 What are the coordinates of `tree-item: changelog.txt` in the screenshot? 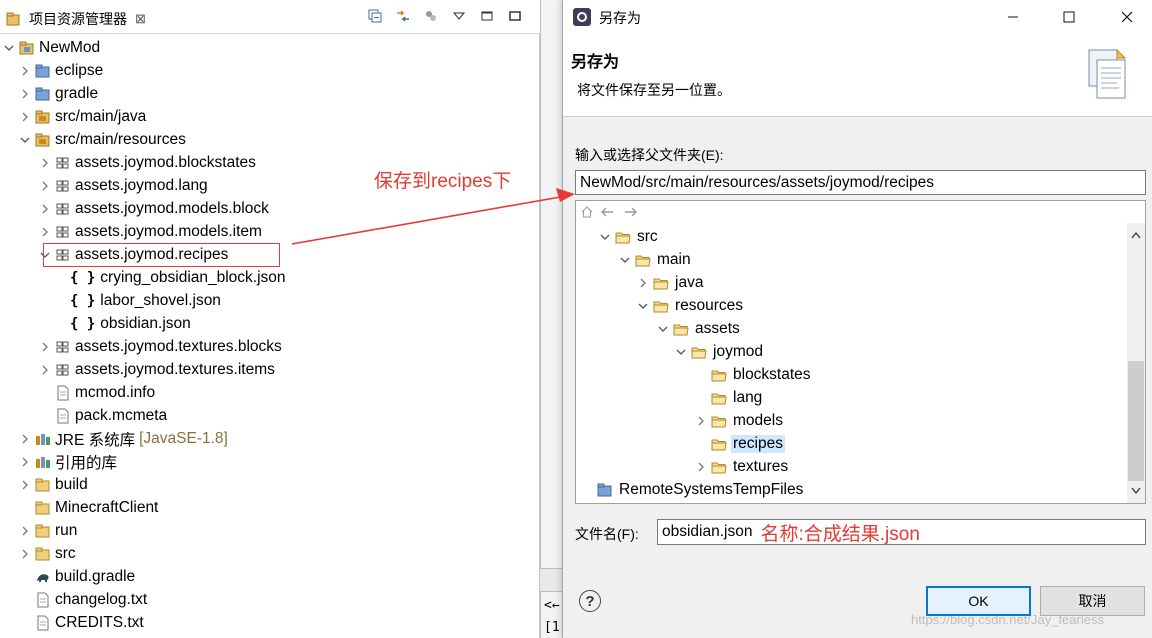 It's located at (82, 599).